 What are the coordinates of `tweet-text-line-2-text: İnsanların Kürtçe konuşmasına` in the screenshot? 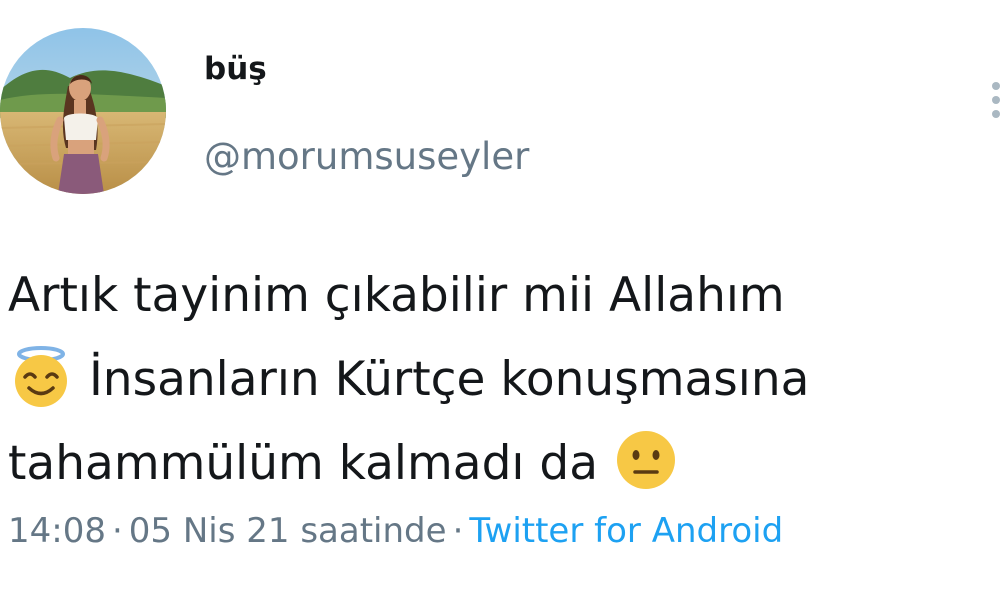 It's located at (442, 379).